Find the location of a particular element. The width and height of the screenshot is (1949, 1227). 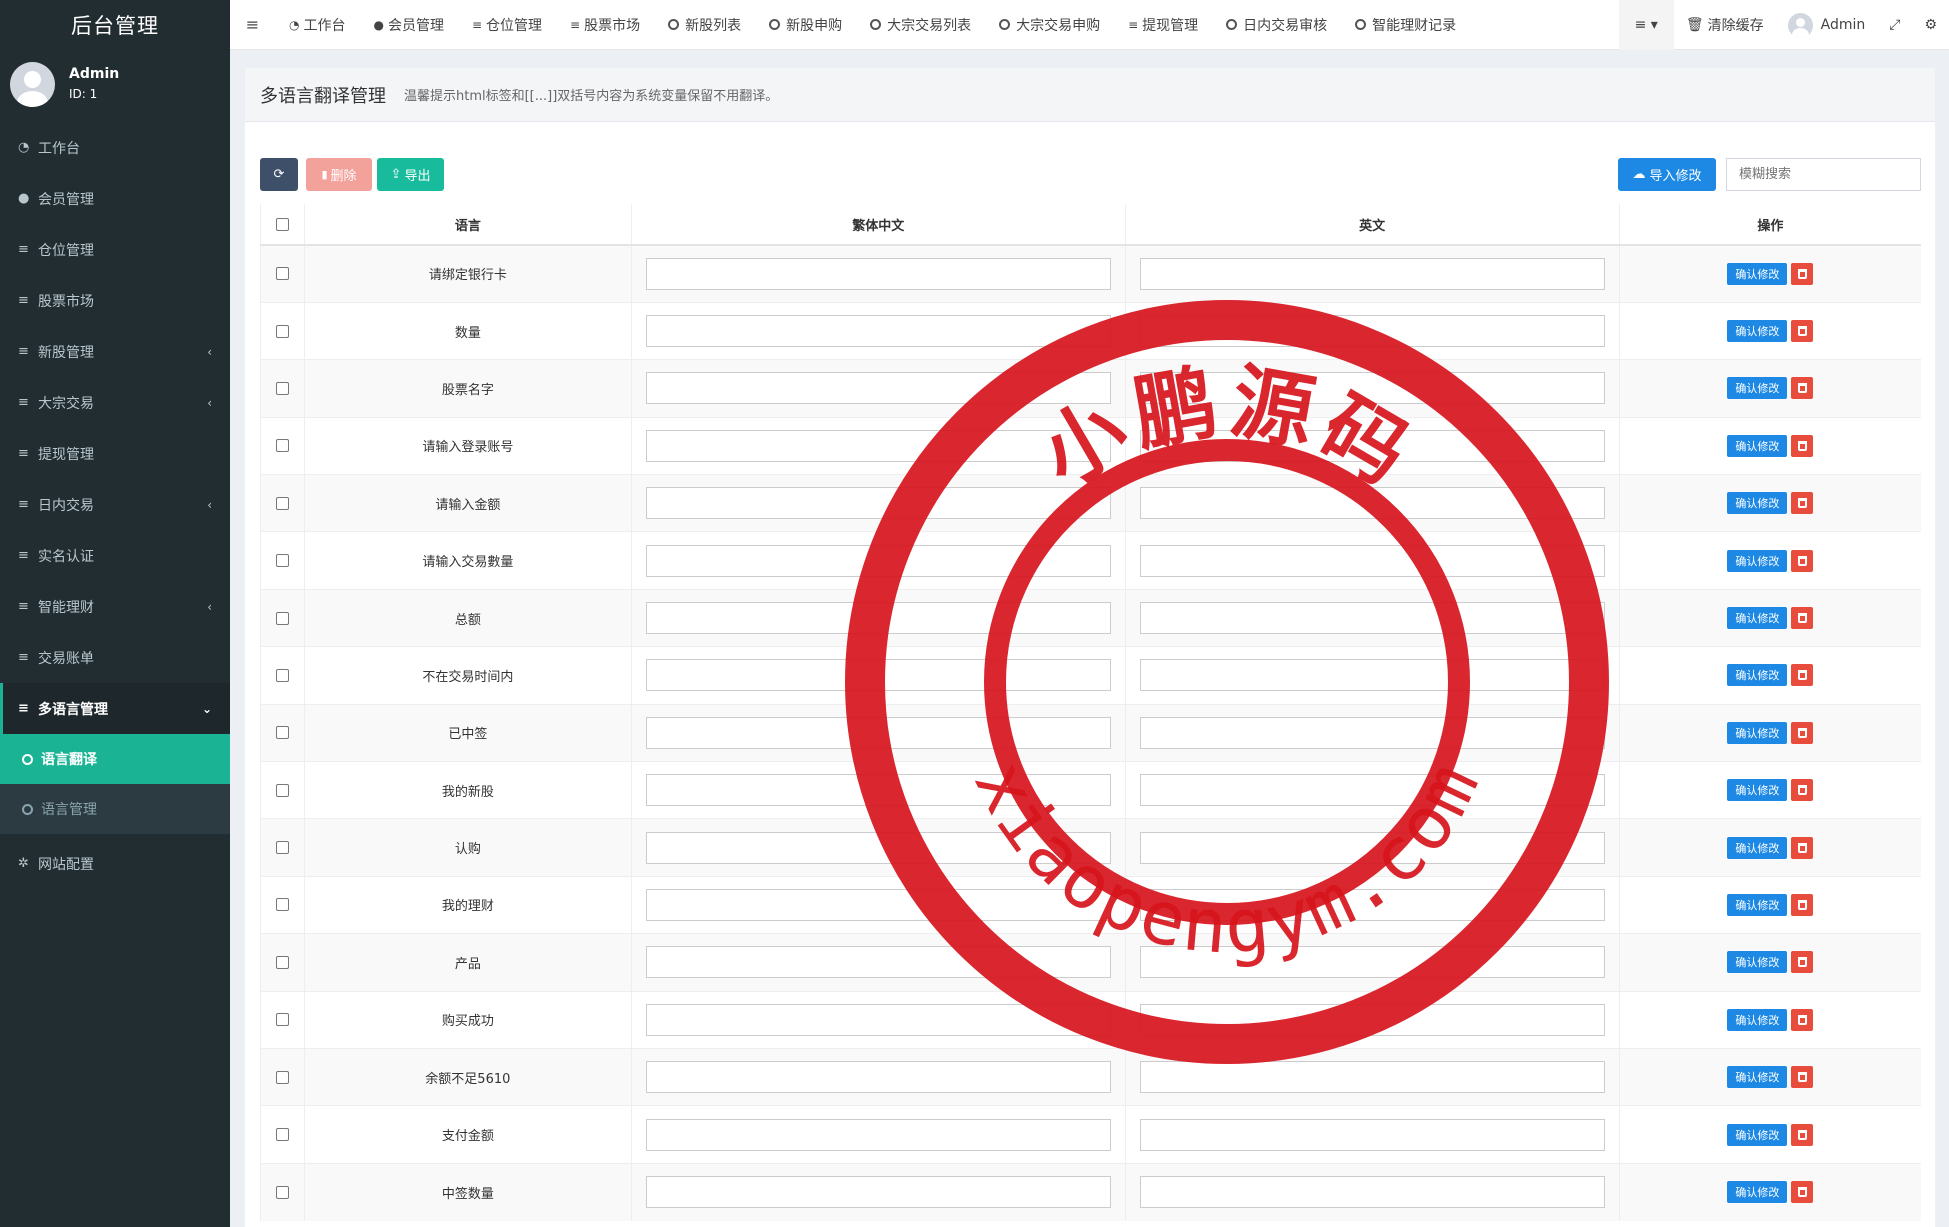

tab-stock-market: ≡ 股票市场 is located at coordinates (605, 25).